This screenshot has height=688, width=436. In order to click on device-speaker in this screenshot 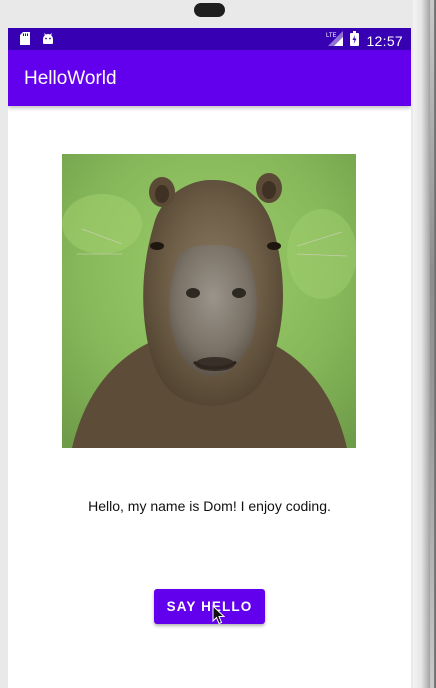, I will do `click(209, 10)`.